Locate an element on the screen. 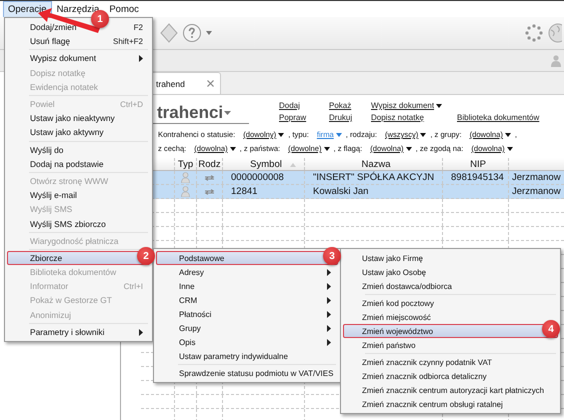 This screenshot has height=420, width=564. table-cell: 8981945134 is located at coordinates (477, 177).